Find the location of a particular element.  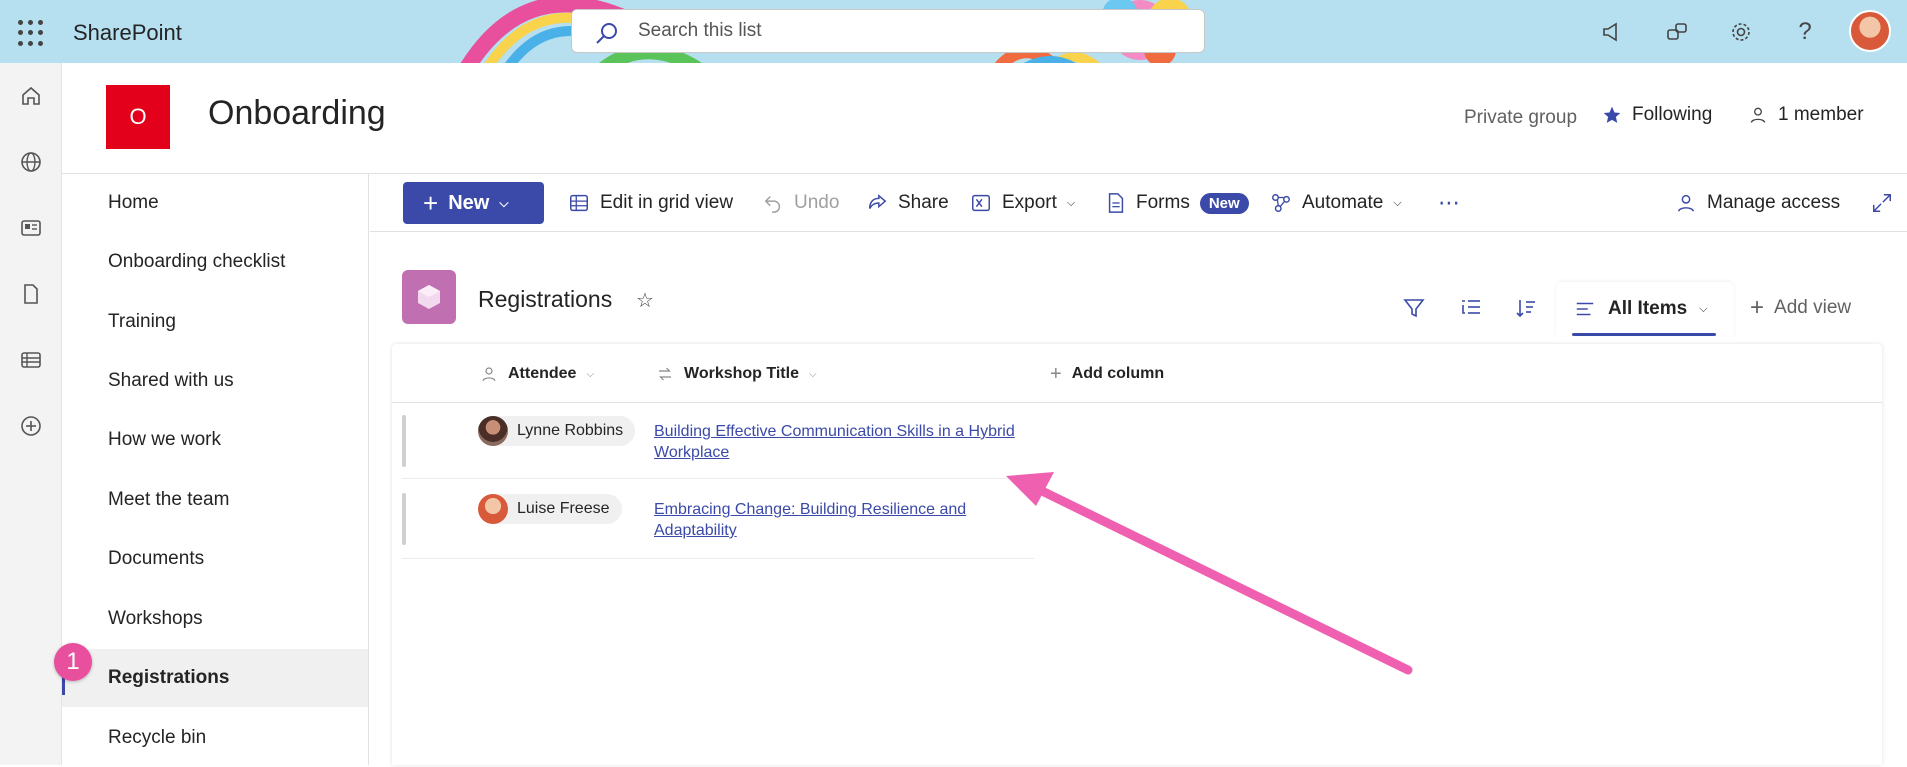

share-icon is located at coordinates (877, 201).